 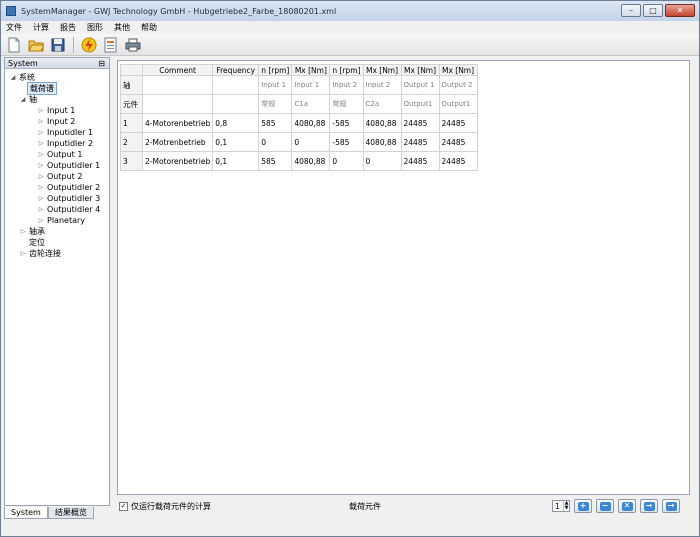 What do you see at coordinates (41, 27) in the screenshot?
I see `menu-calculate: 计算` at bounding box center [41, 27].